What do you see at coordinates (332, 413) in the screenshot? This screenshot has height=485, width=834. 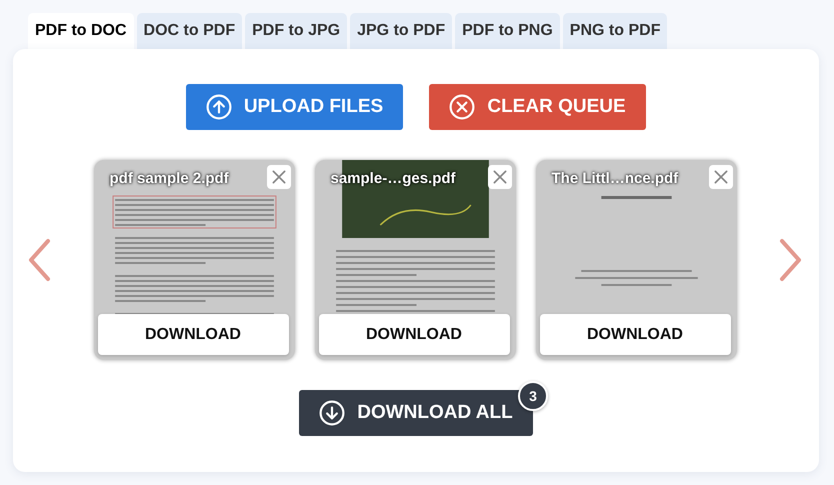 I see `download-icon` at bounding box center [332, 413].